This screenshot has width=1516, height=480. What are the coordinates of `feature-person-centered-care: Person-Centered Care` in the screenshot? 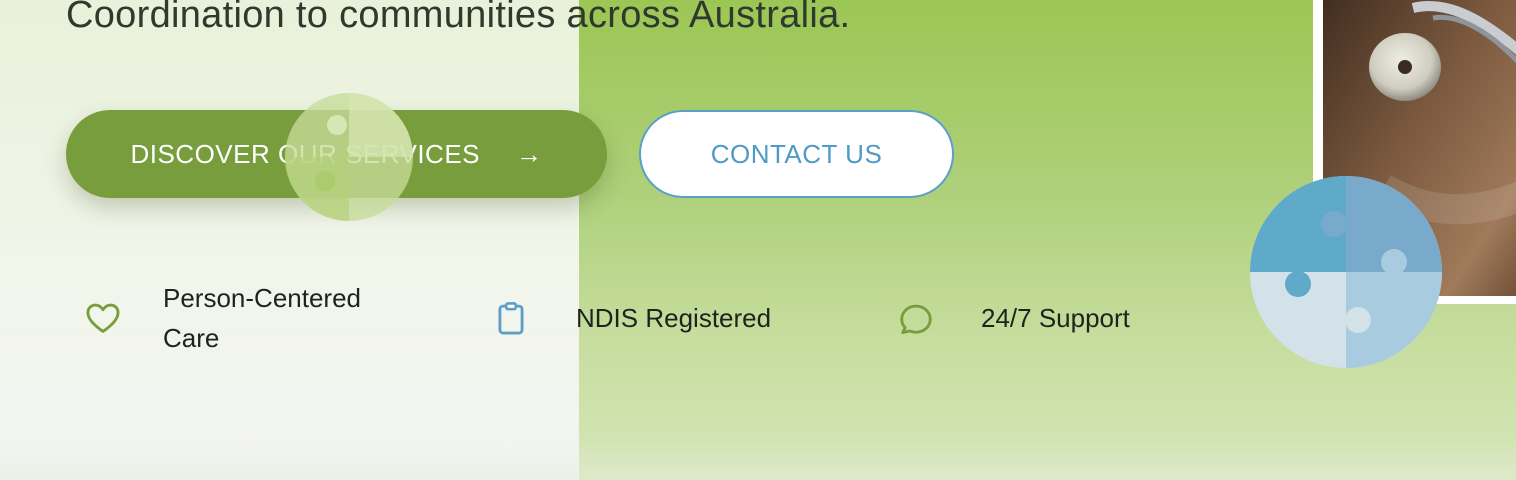 It's located at (253, 318).